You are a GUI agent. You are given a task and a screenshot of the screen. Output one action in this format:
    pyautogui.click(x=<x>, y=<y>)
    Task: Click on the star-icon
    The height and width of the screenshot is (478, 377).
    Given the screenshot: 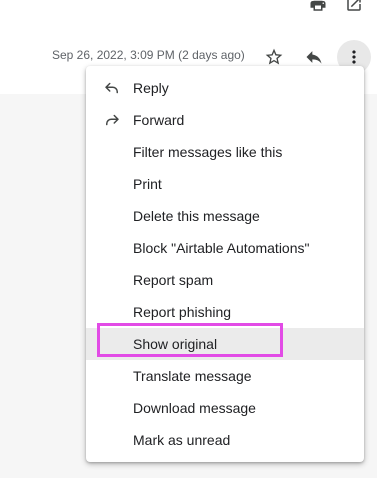 What is the action you would take?
    pyautogui.click(x=274, y=56)
    